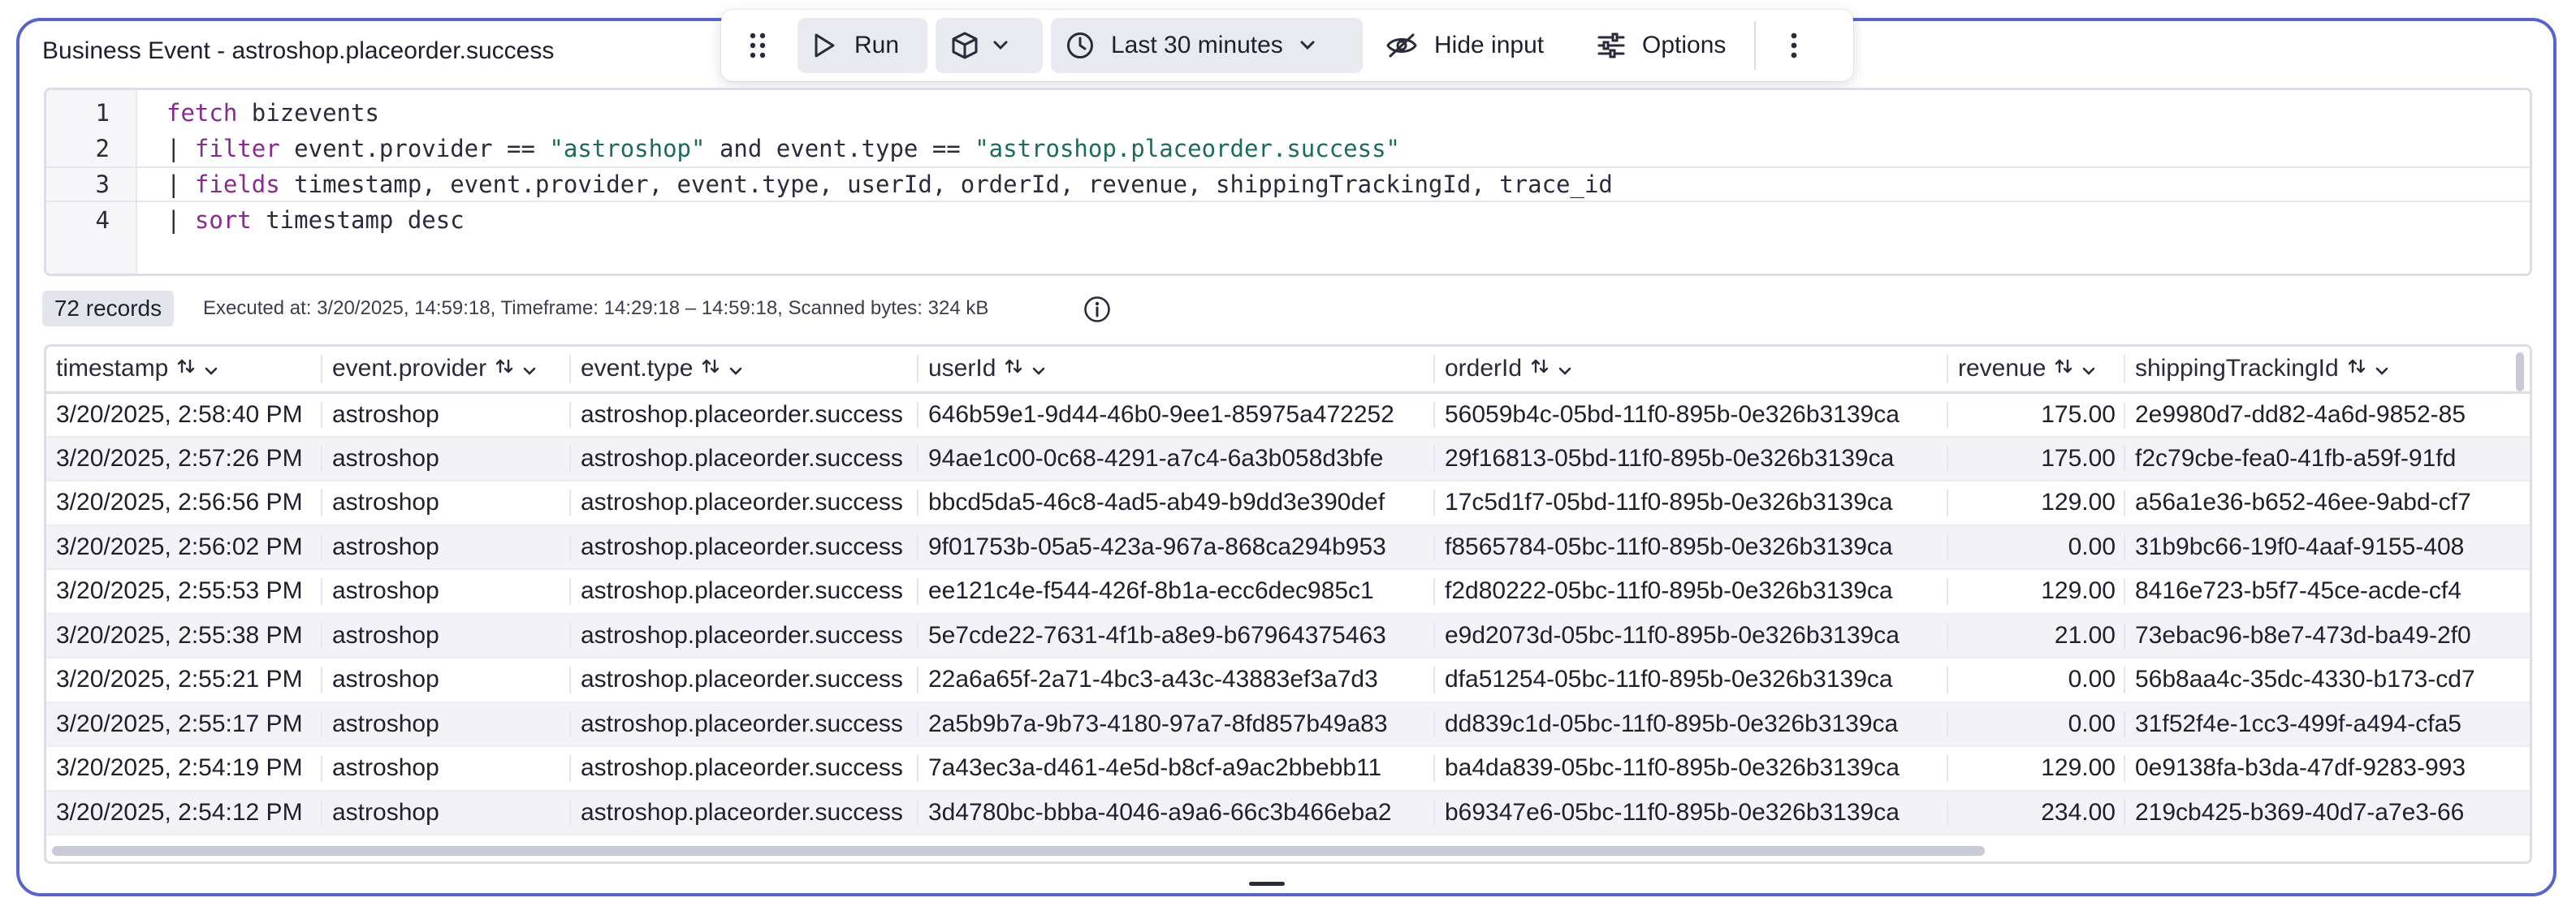  Describe the element at coordinates (184, 415) in the screenshot. I see `table-cell-timestamp: 3/20/2025, 2:58:40 PM` at that location.